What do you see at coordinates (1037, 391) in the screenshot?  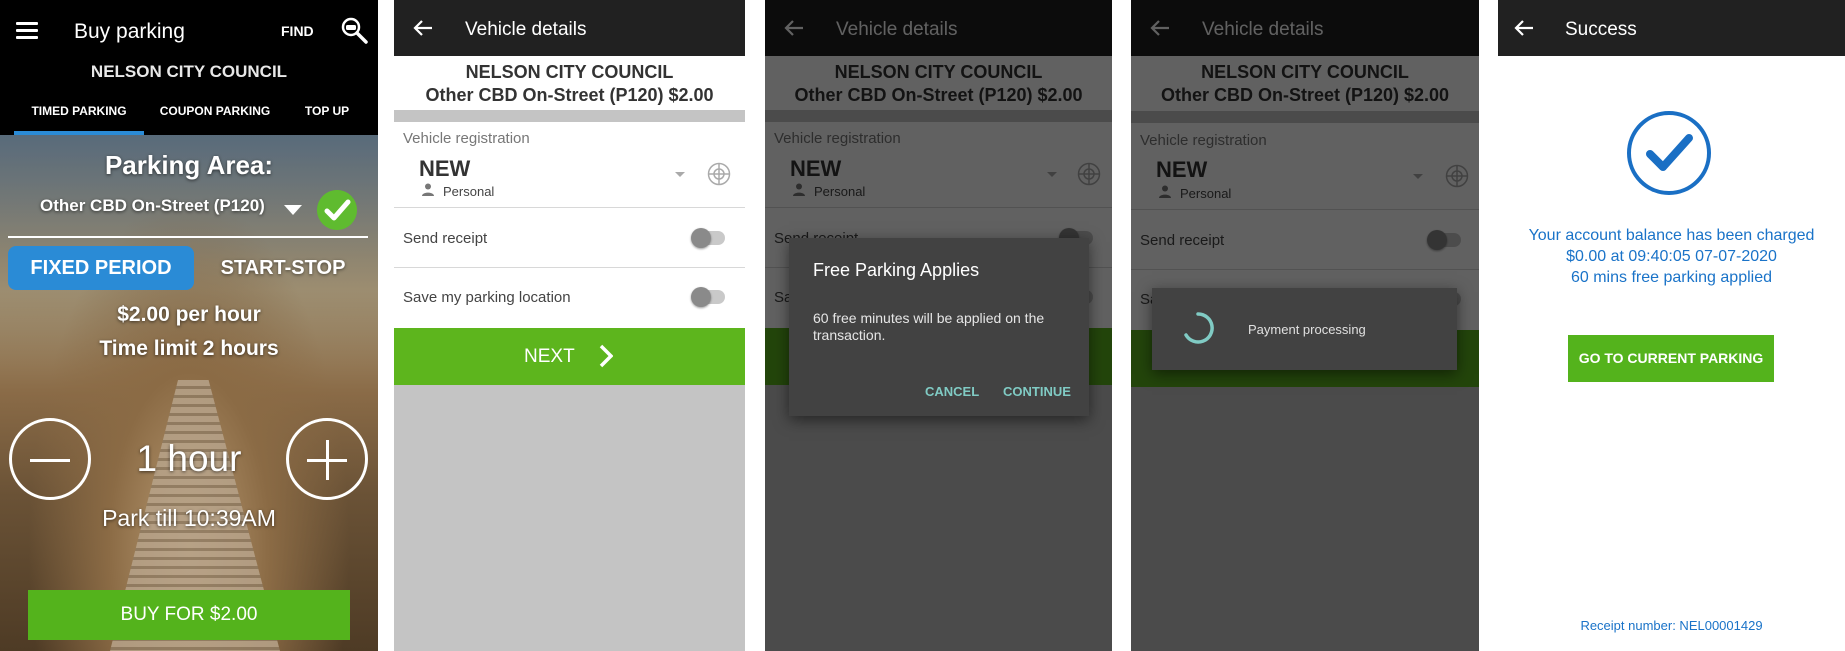 I see `continue-button: CONTINUE` at bounding box center [1037, 391].